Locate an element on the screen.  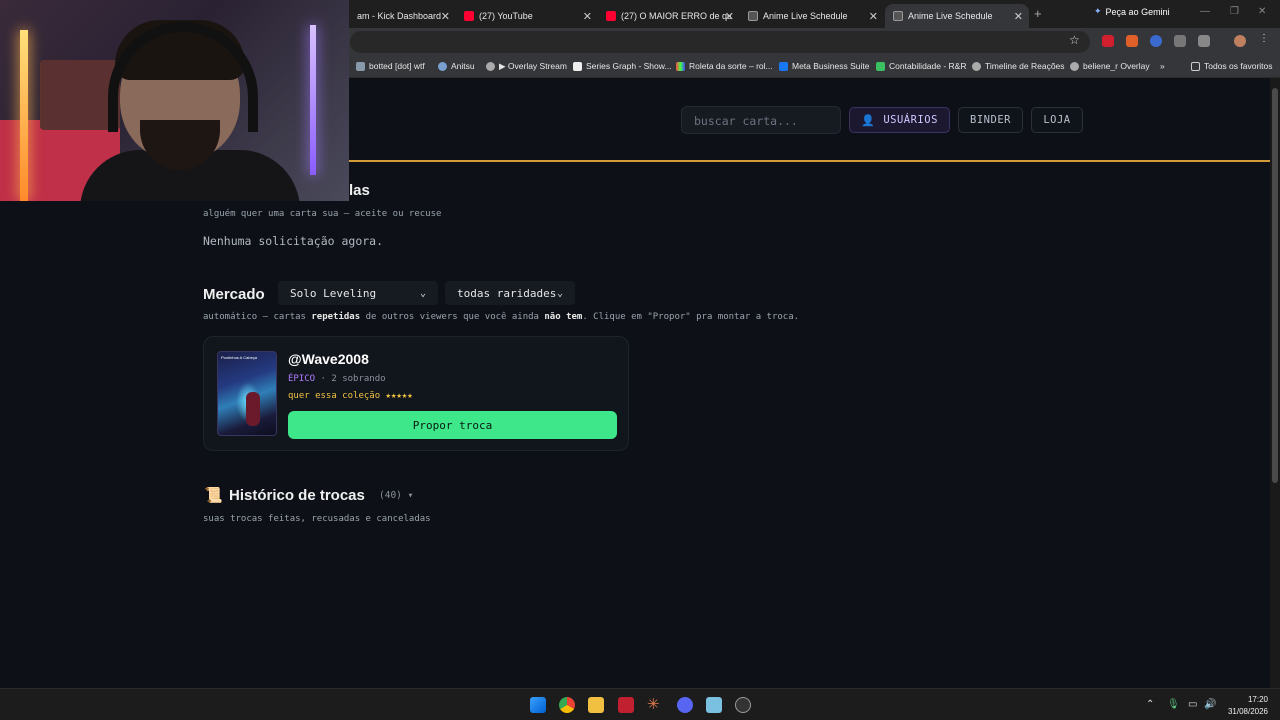
card-art-figure is located at coordinates (253, 409).